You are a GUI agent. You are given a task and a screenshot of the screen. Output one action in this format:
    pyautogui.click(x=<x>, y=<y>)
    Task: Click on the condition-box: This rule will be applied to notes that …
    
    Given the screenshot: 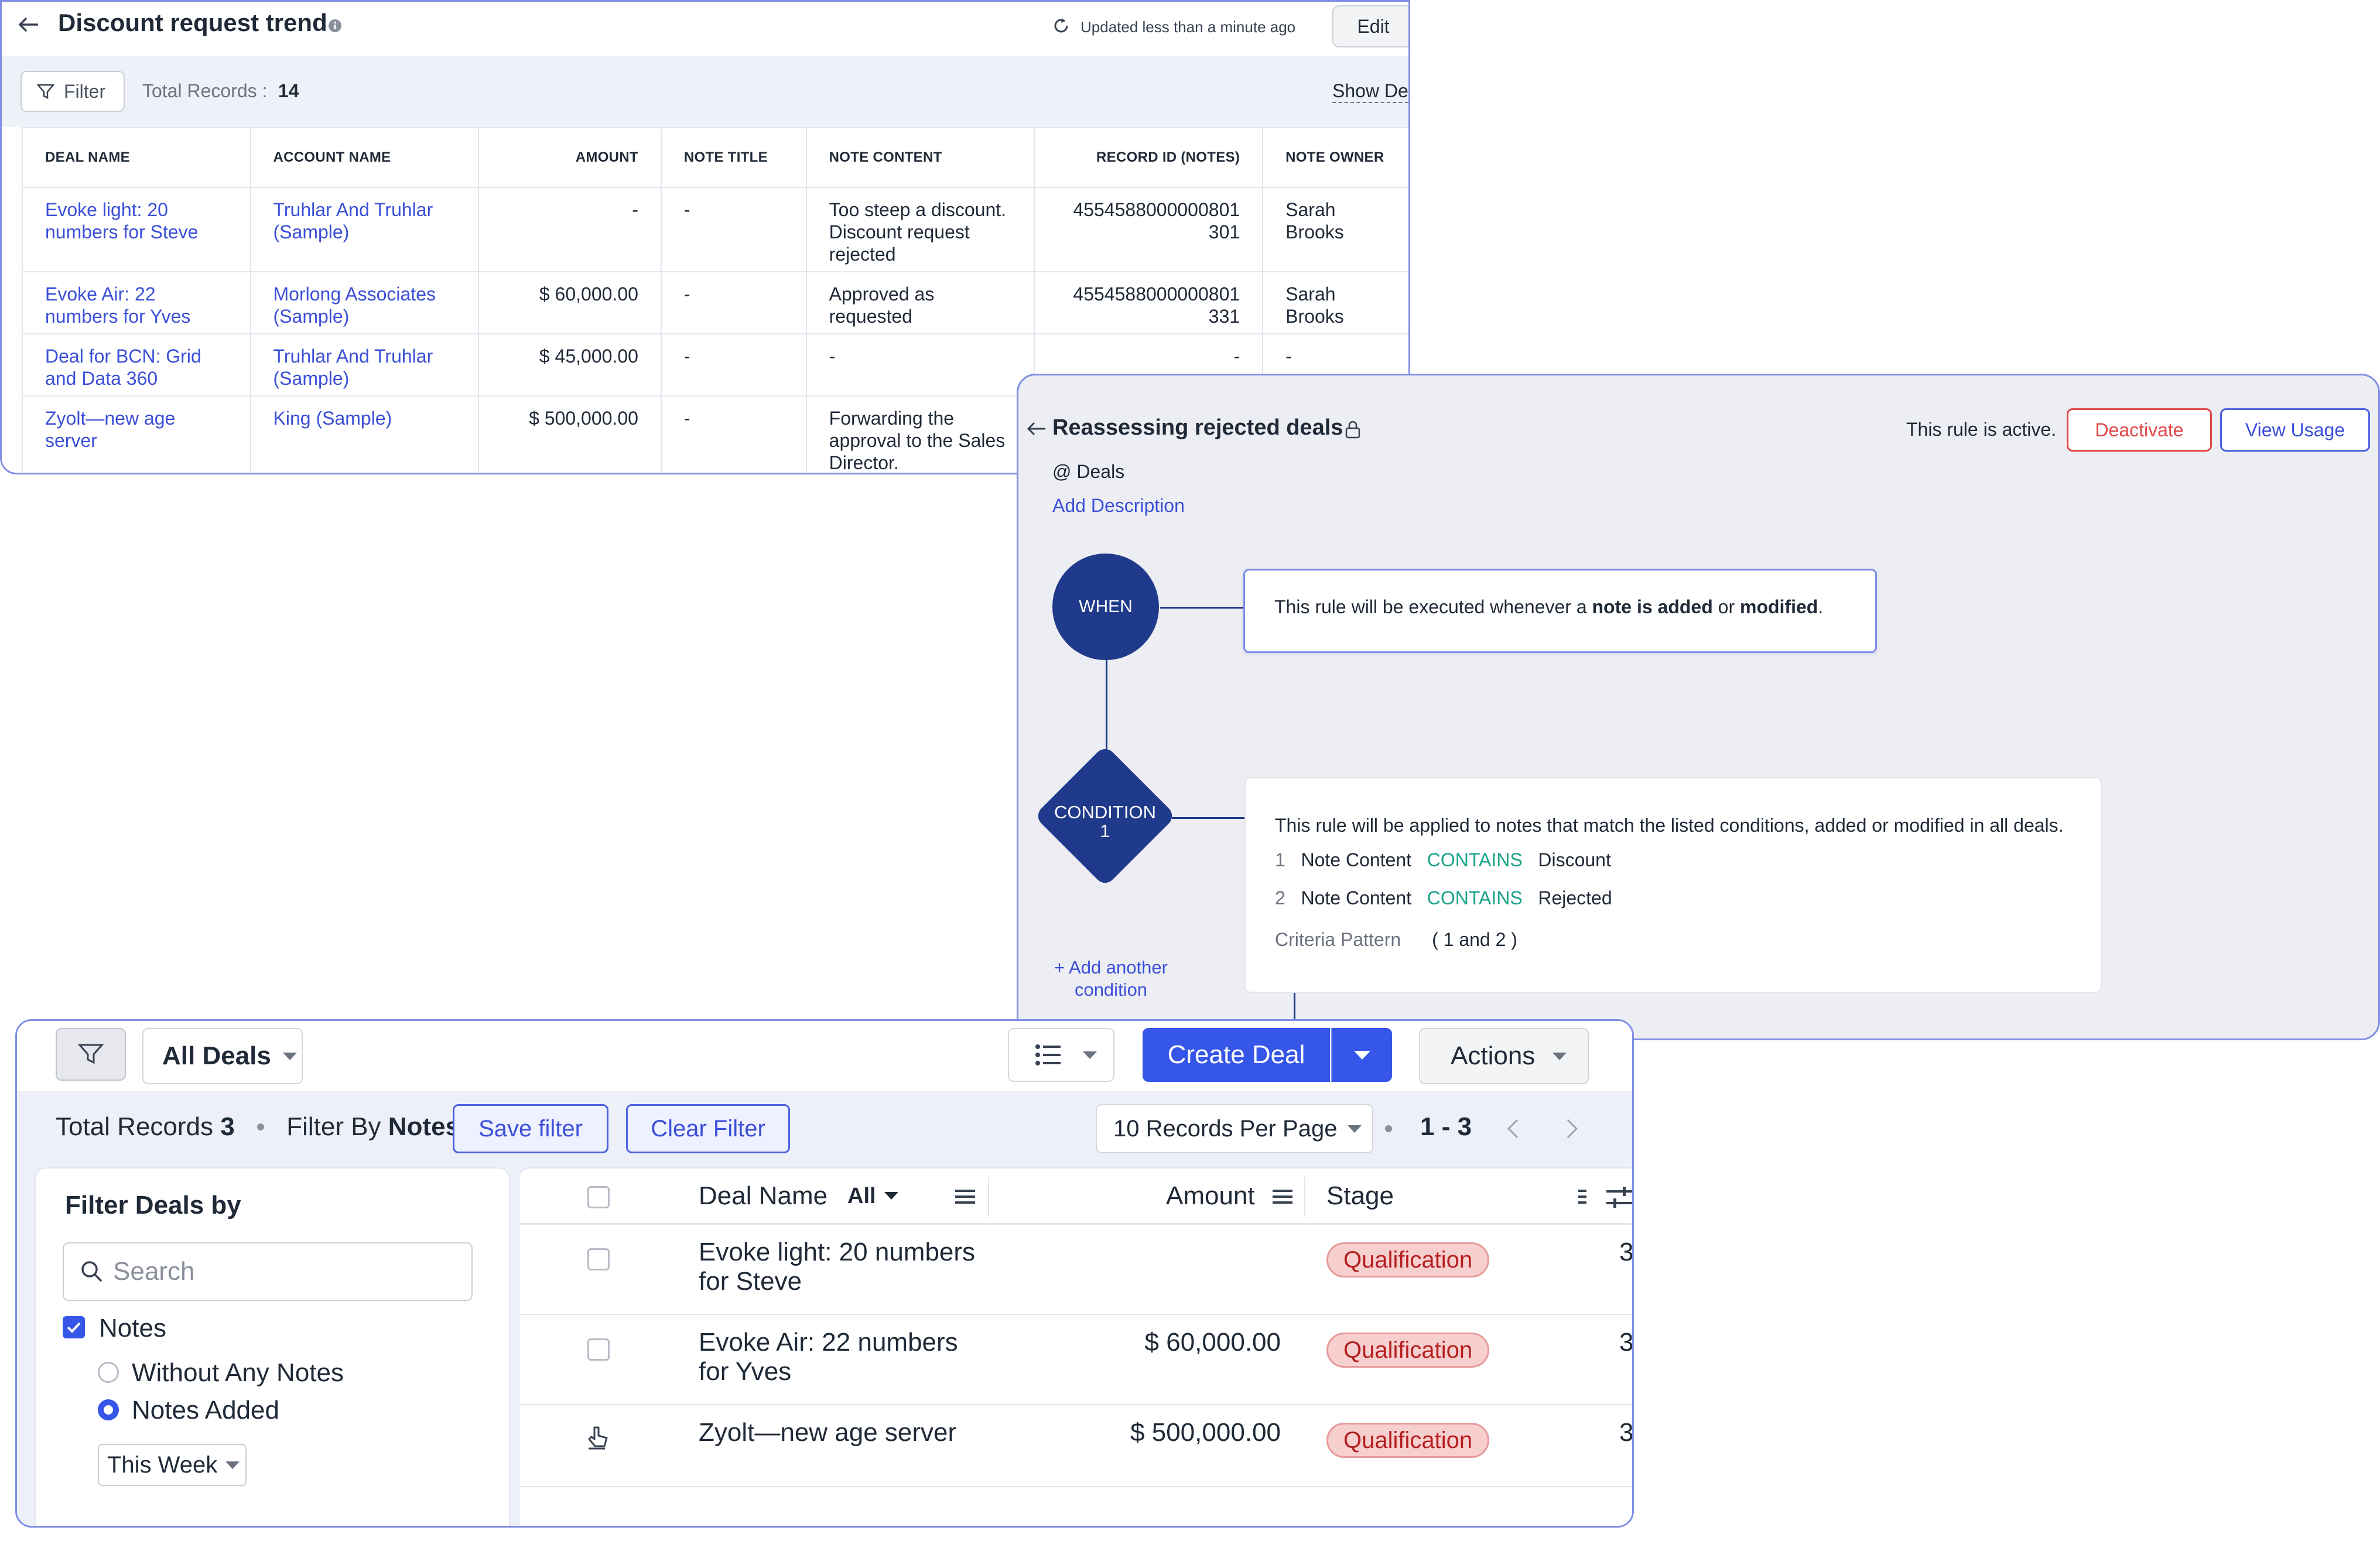 What is the action you would take?
    pyautogui.click(x=1673, y=885)
    